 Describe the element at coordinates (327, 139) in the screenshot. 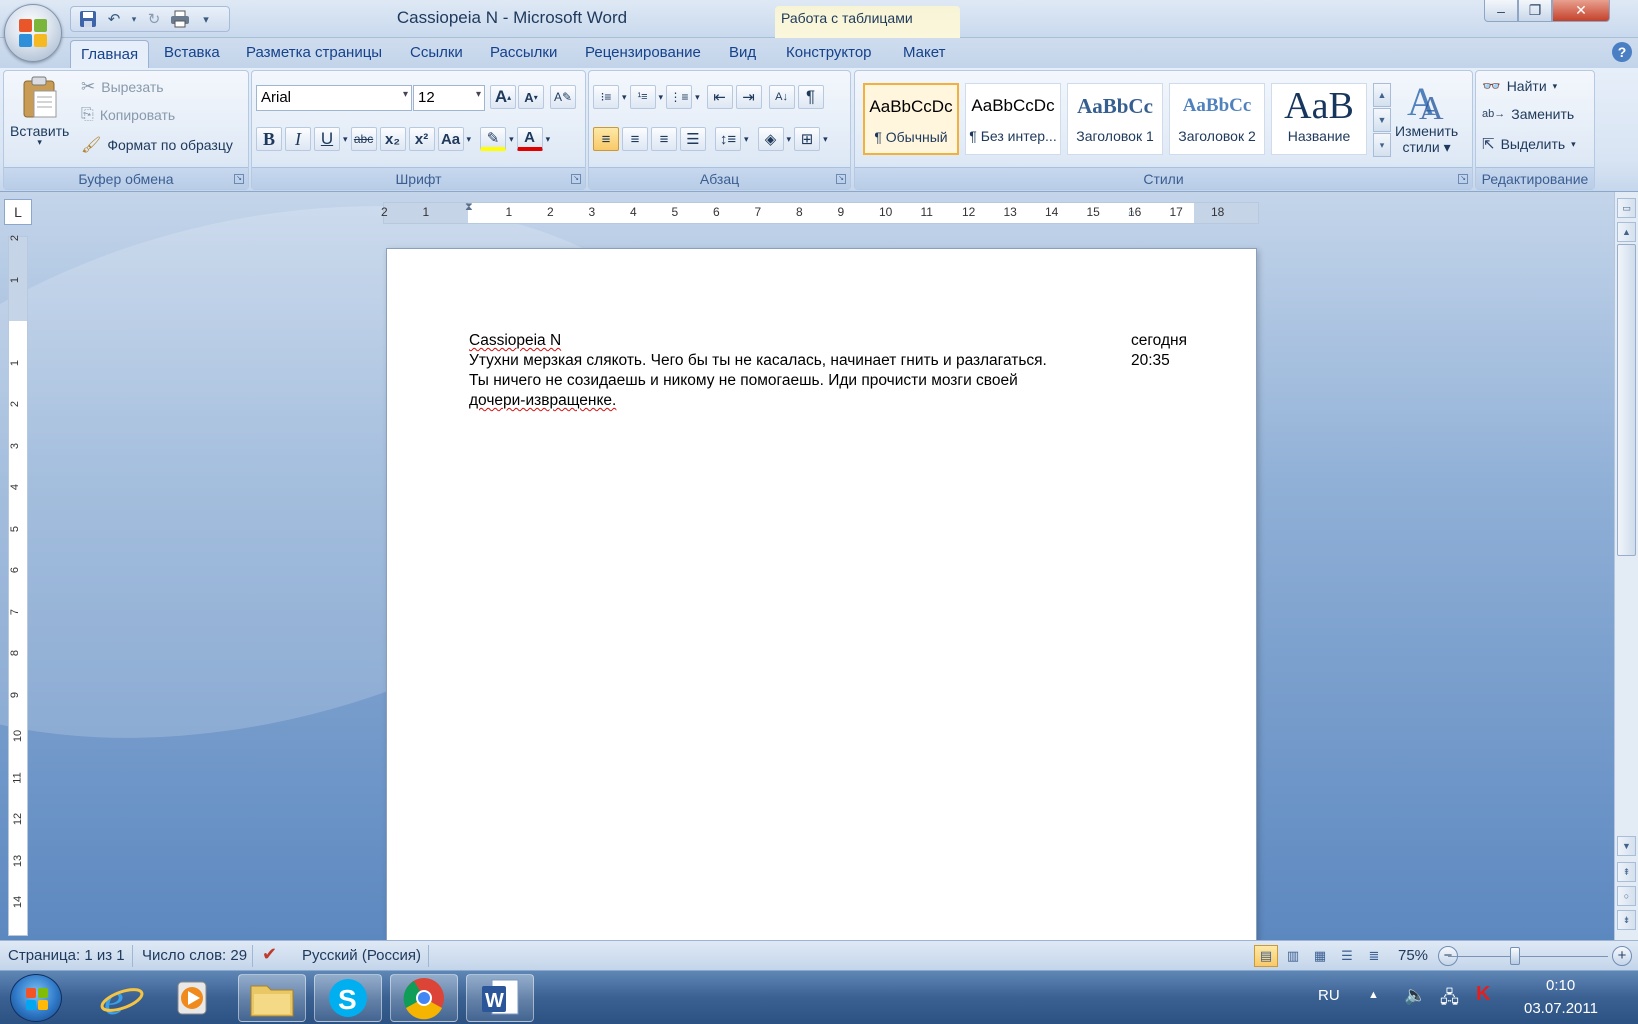

I see `underline-button: U` at that location.